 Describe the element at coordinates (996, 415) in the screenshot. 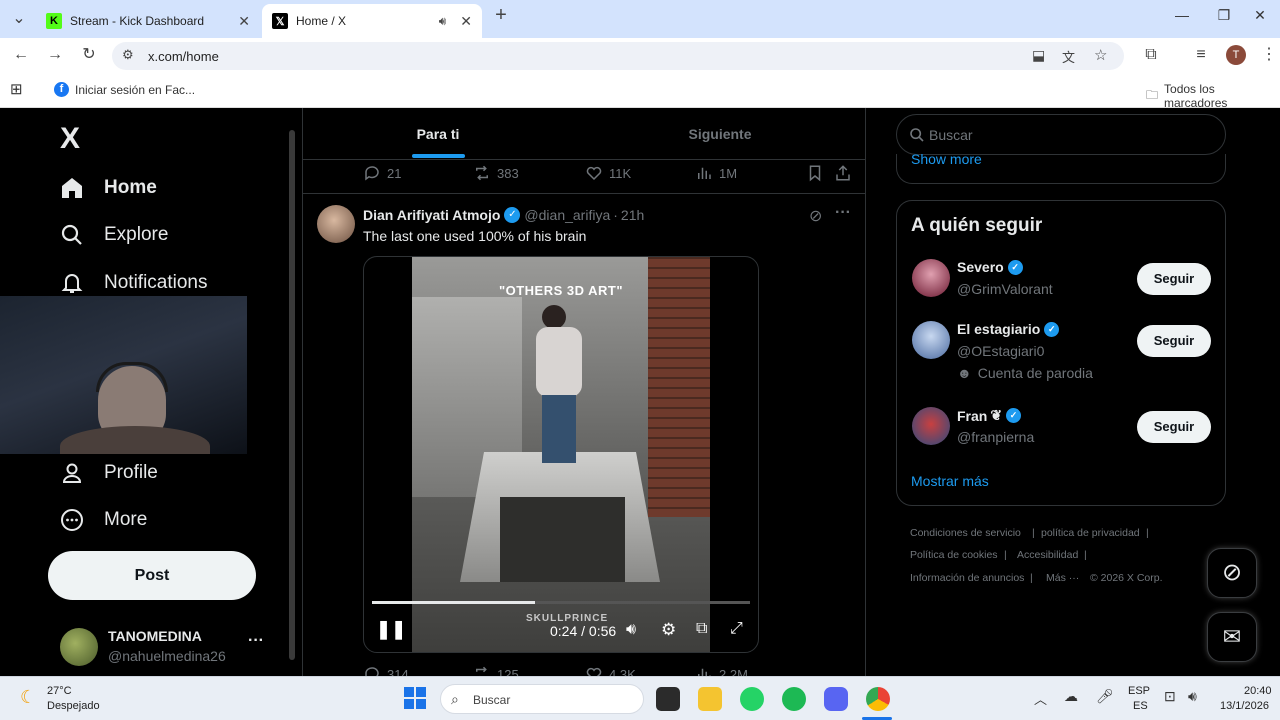

I see `emoji-icon: ❦` at that location.